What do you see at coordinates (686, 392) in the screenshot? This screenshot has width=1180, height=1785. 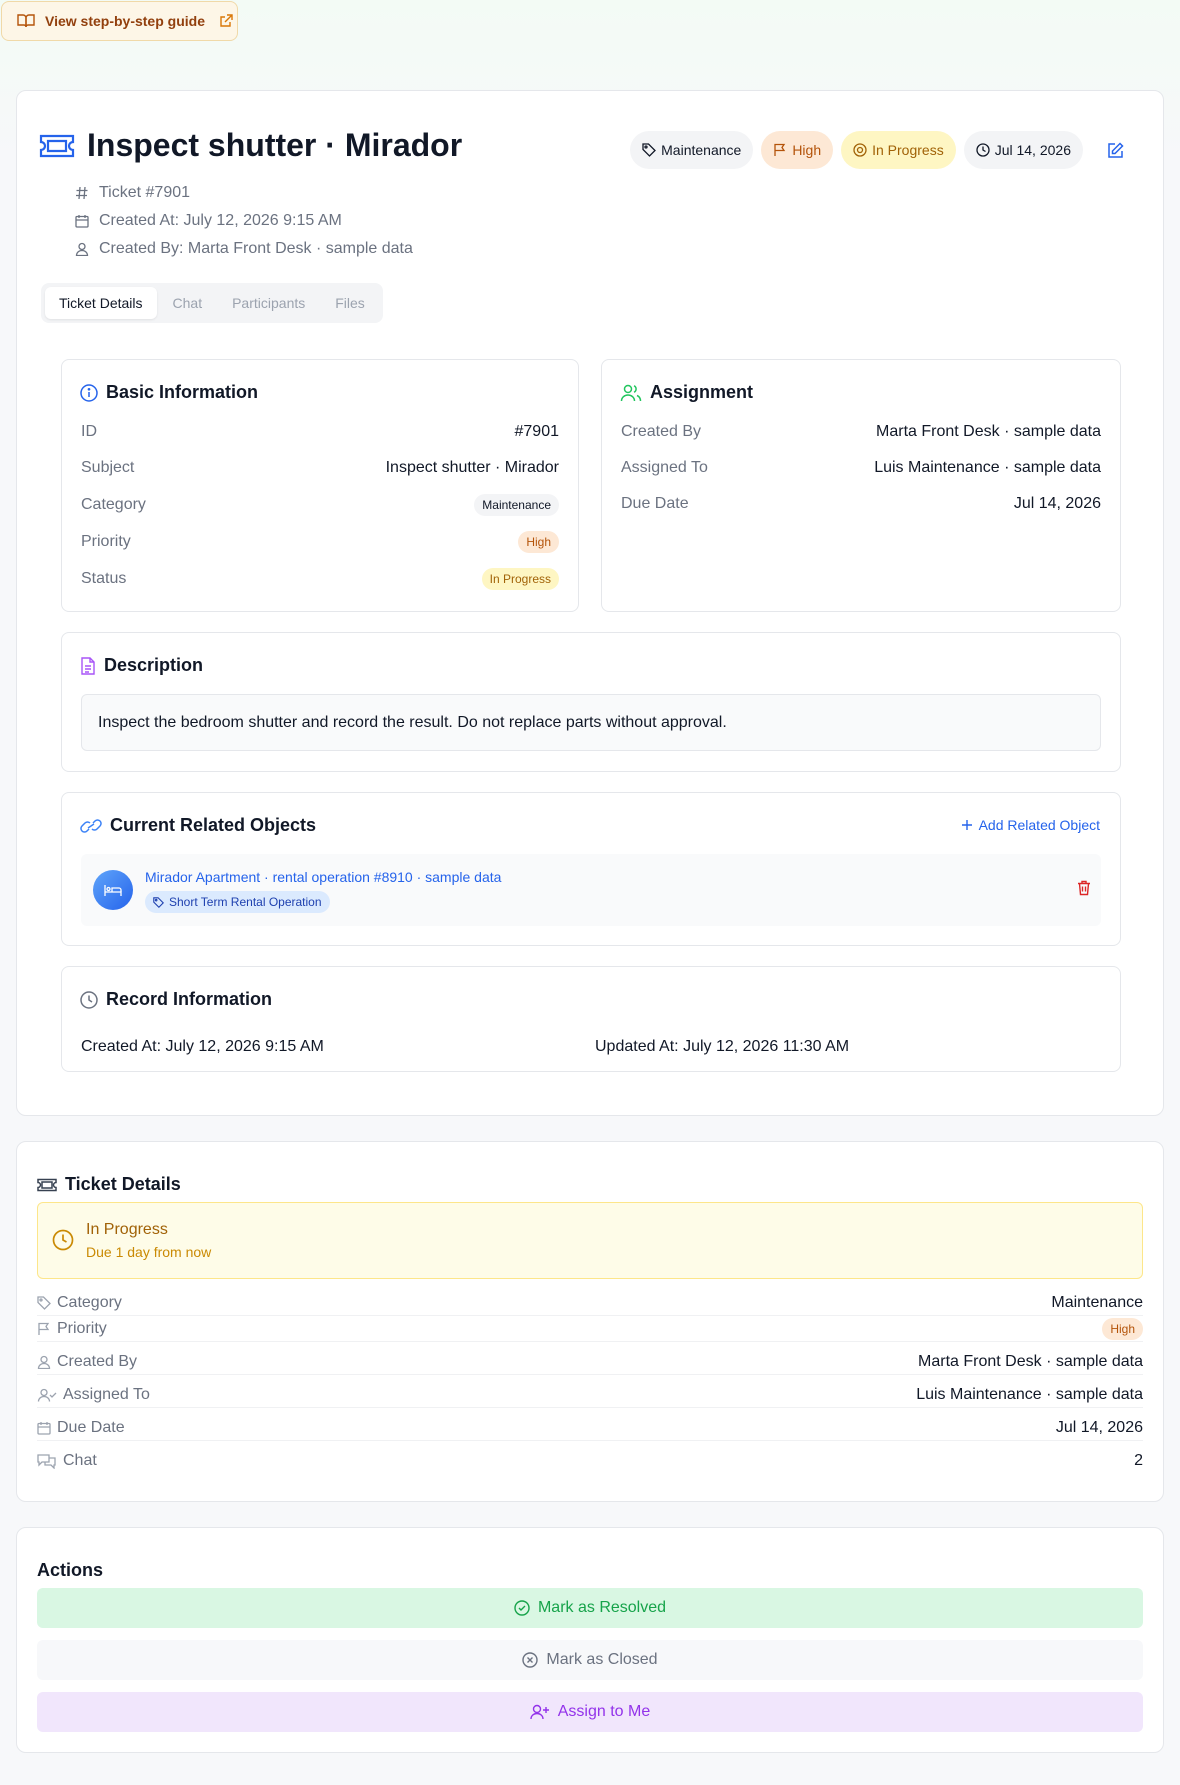 I see `assignment-heading: Assignment` at bounding box center [686, 392].